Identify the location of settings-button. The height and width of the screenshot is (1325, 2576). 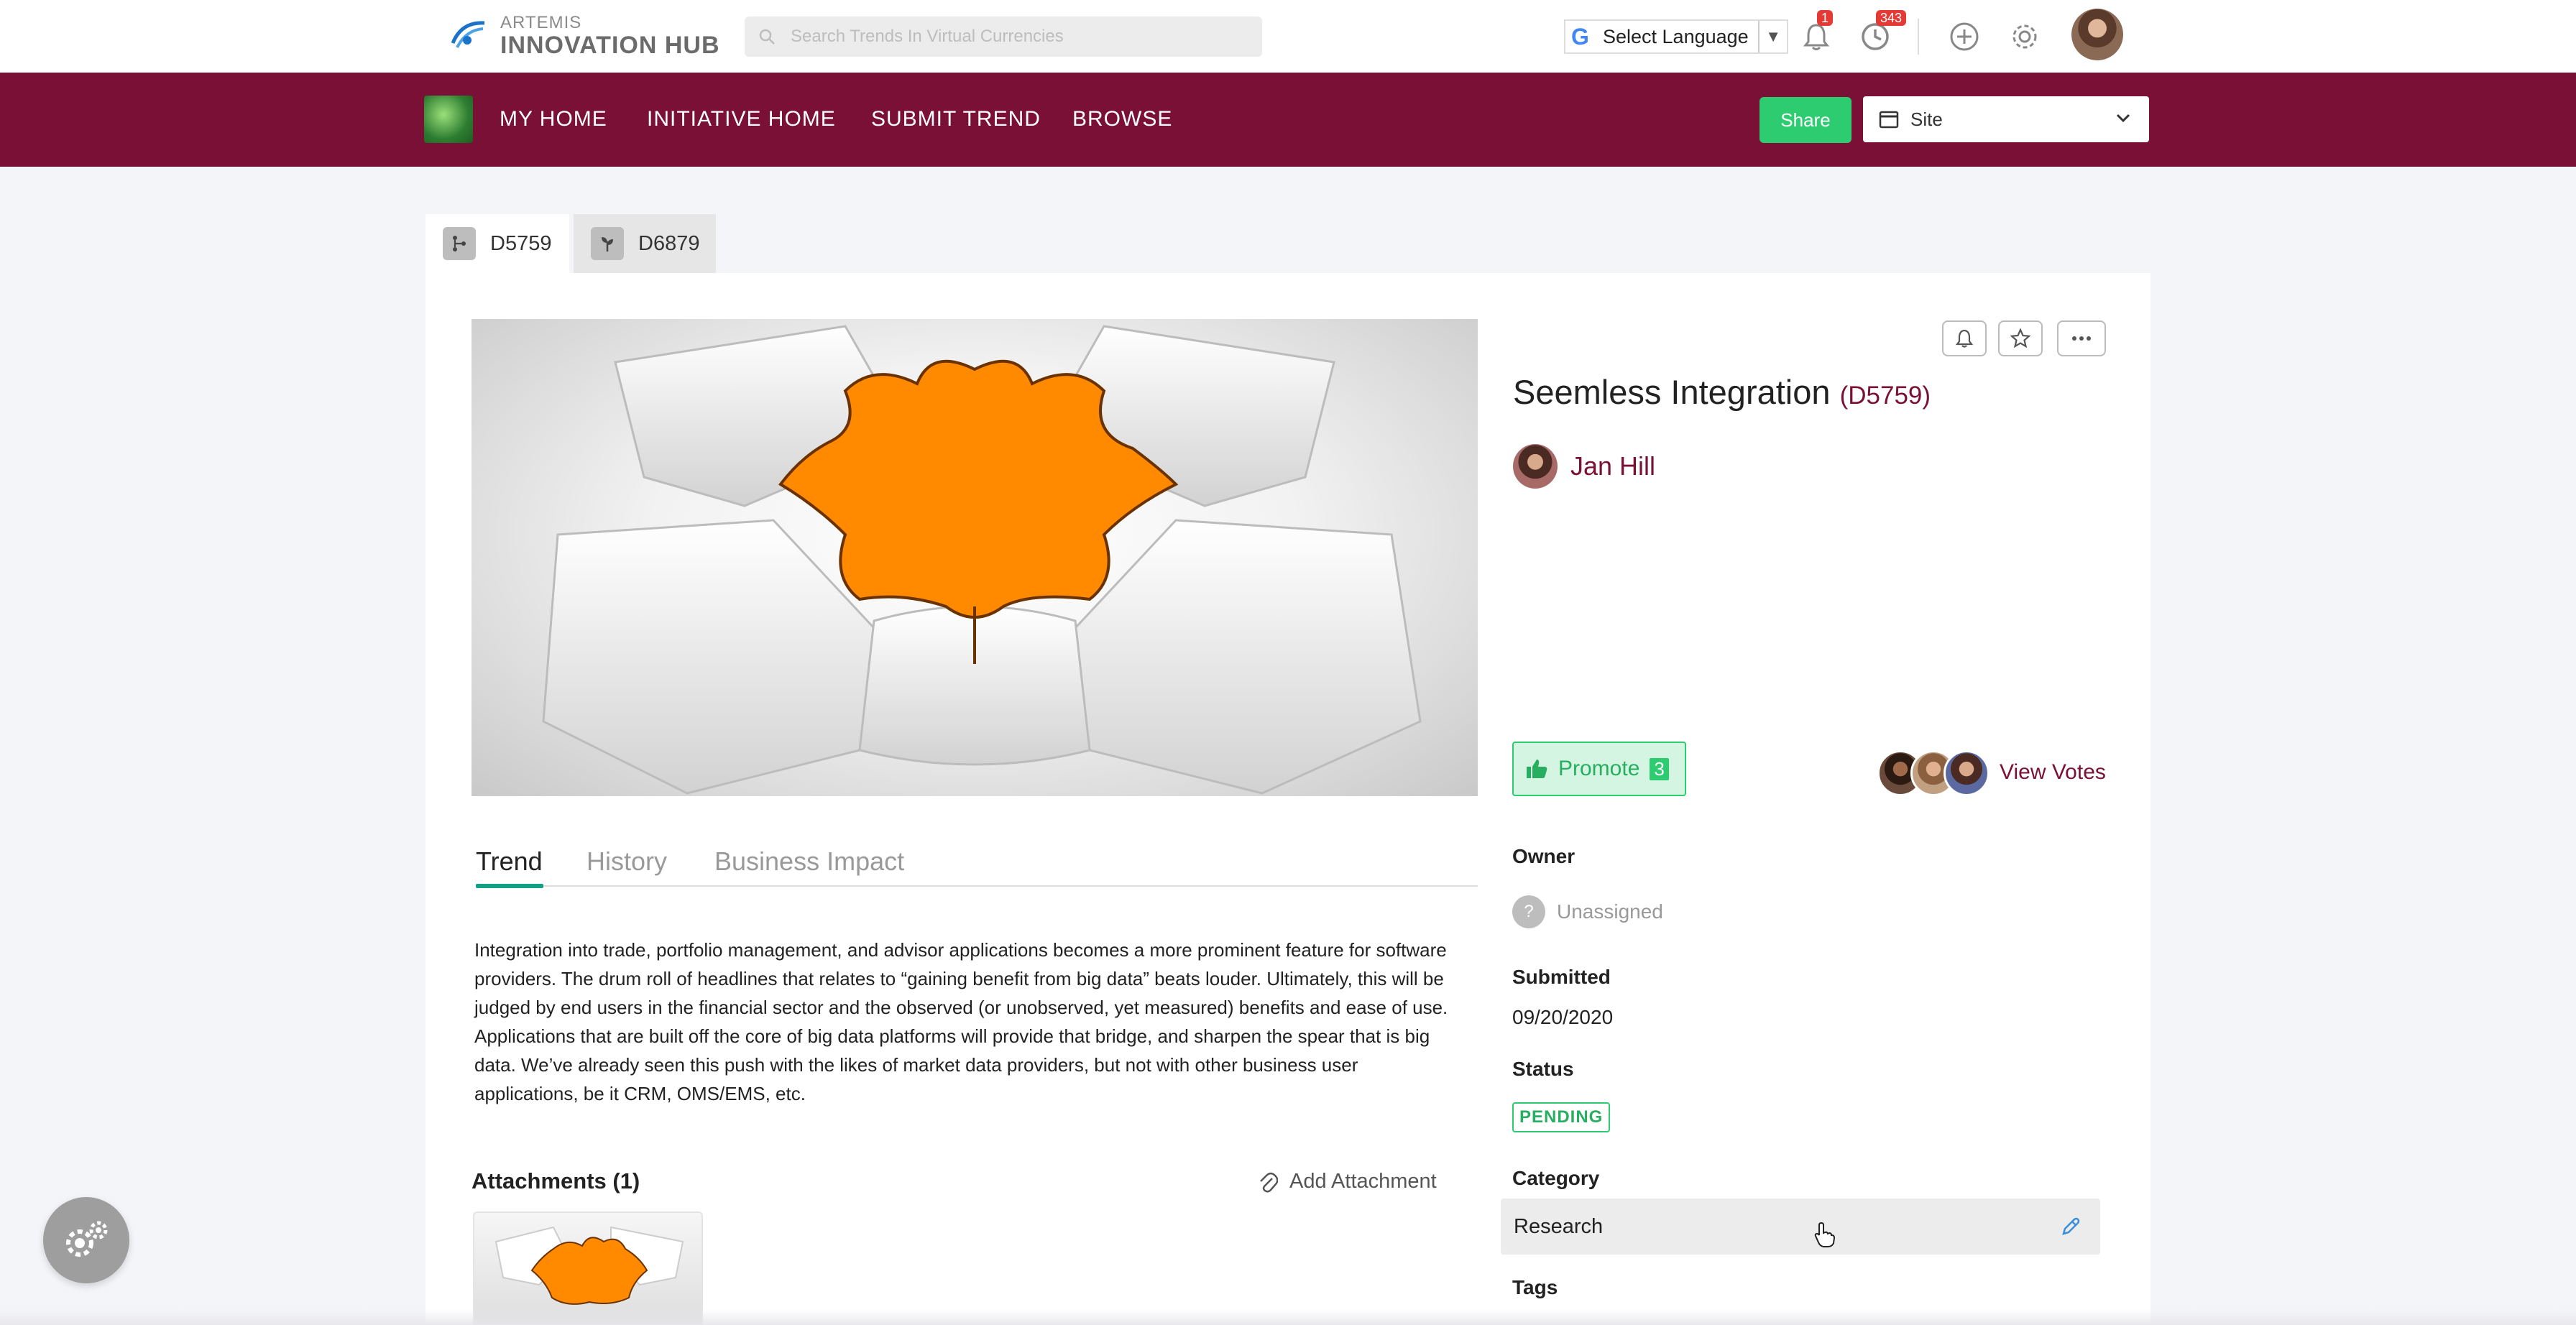
(2025, 37).